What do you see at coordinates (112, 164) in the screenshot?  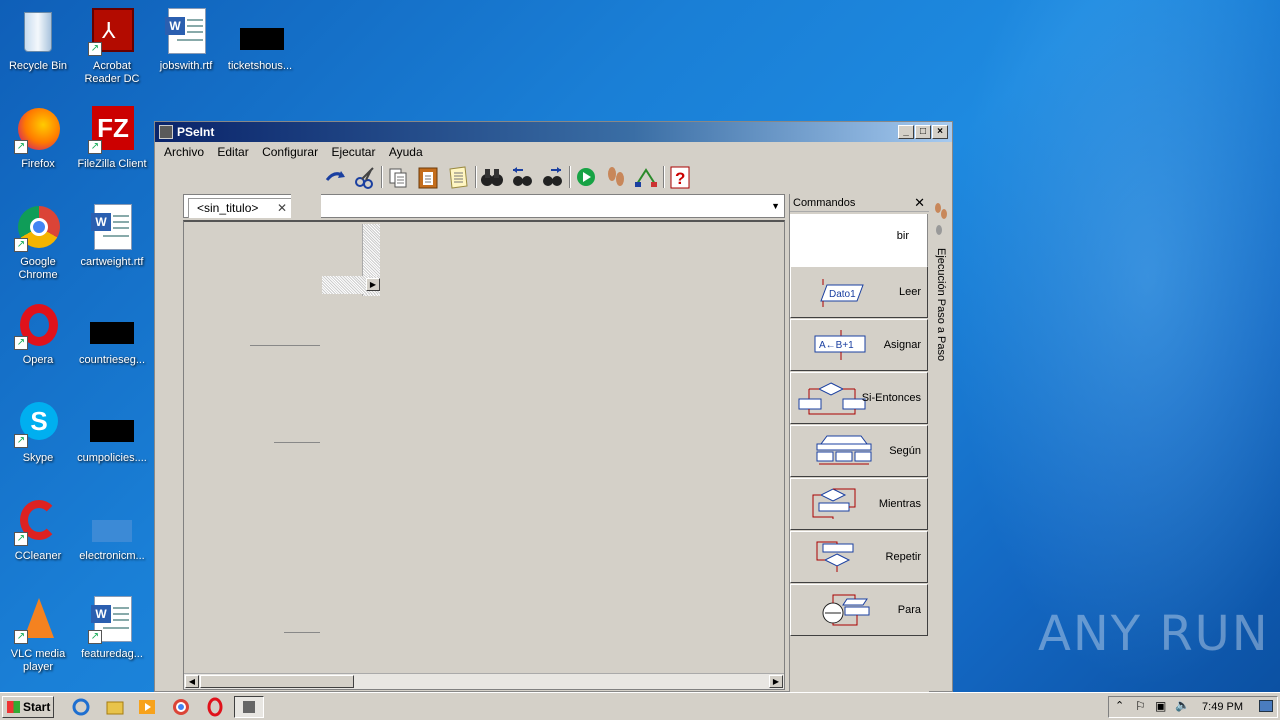 I see `desktop-icon-label: FileZilla Client` at bounding box center [112, 164].